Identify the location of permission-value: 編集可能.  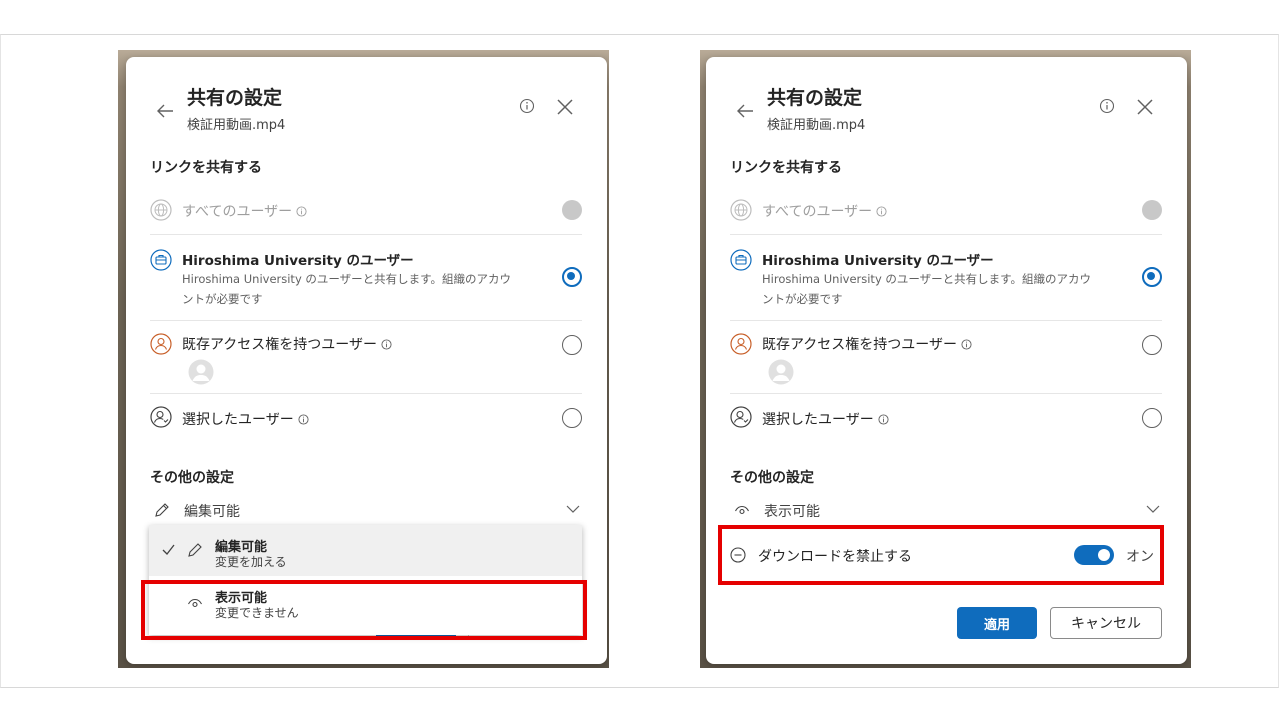
(212, 512).